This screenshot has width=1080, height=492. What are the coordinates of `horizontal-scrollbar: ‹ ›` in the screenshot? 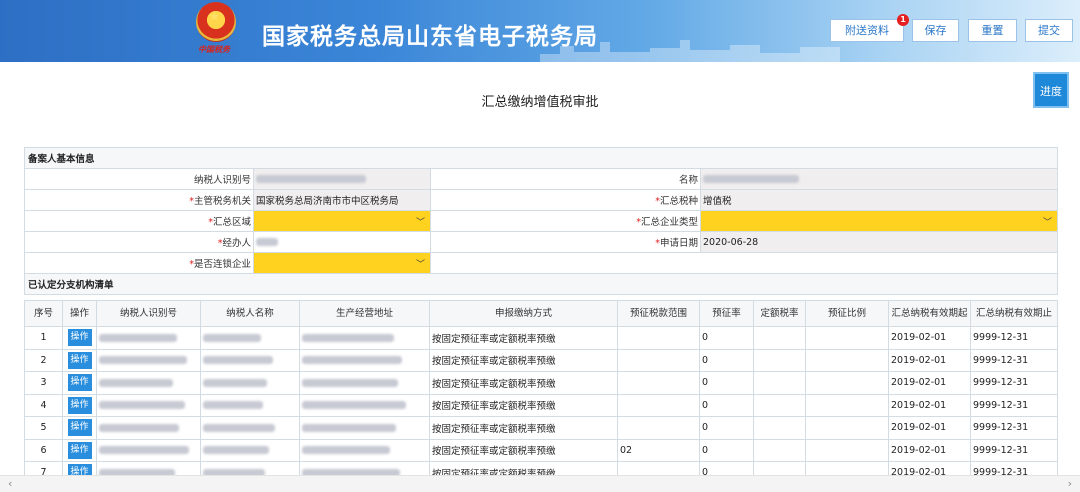 It's located at (540, 483).